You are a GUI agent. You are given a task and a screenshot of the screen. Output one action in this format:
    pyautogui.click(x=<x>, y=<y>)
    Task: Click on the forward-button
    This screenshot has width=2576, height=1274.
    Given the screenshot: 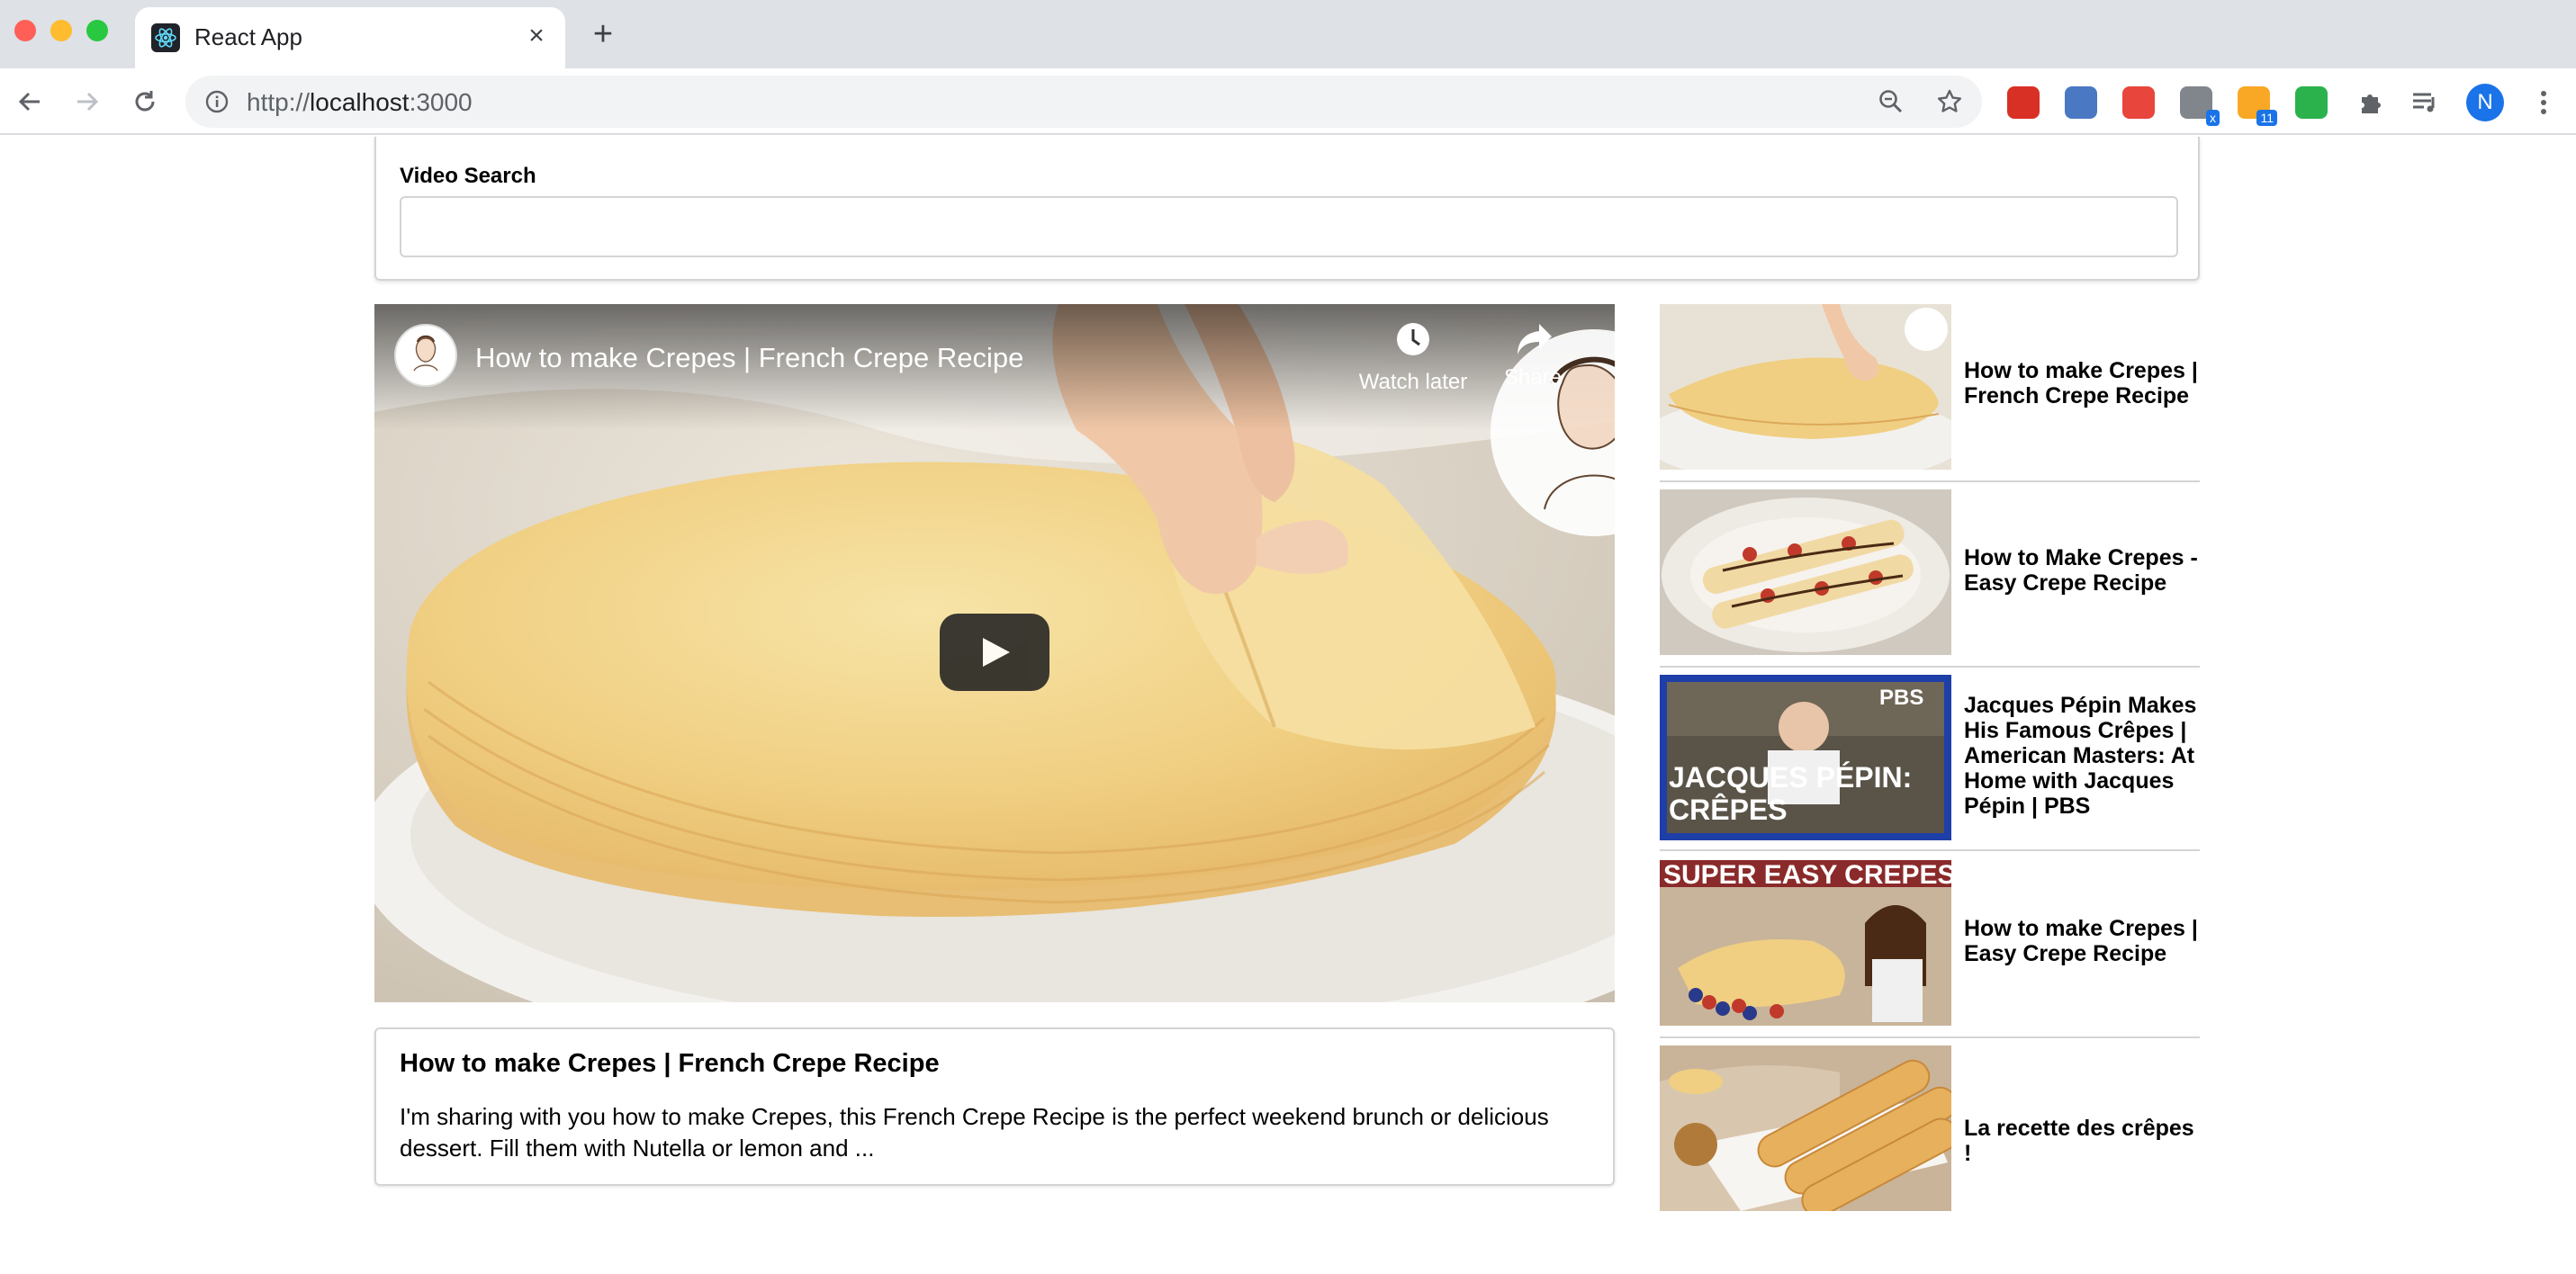 What is the action you would take?
    pyautogui.click(x=87, y=102)
    